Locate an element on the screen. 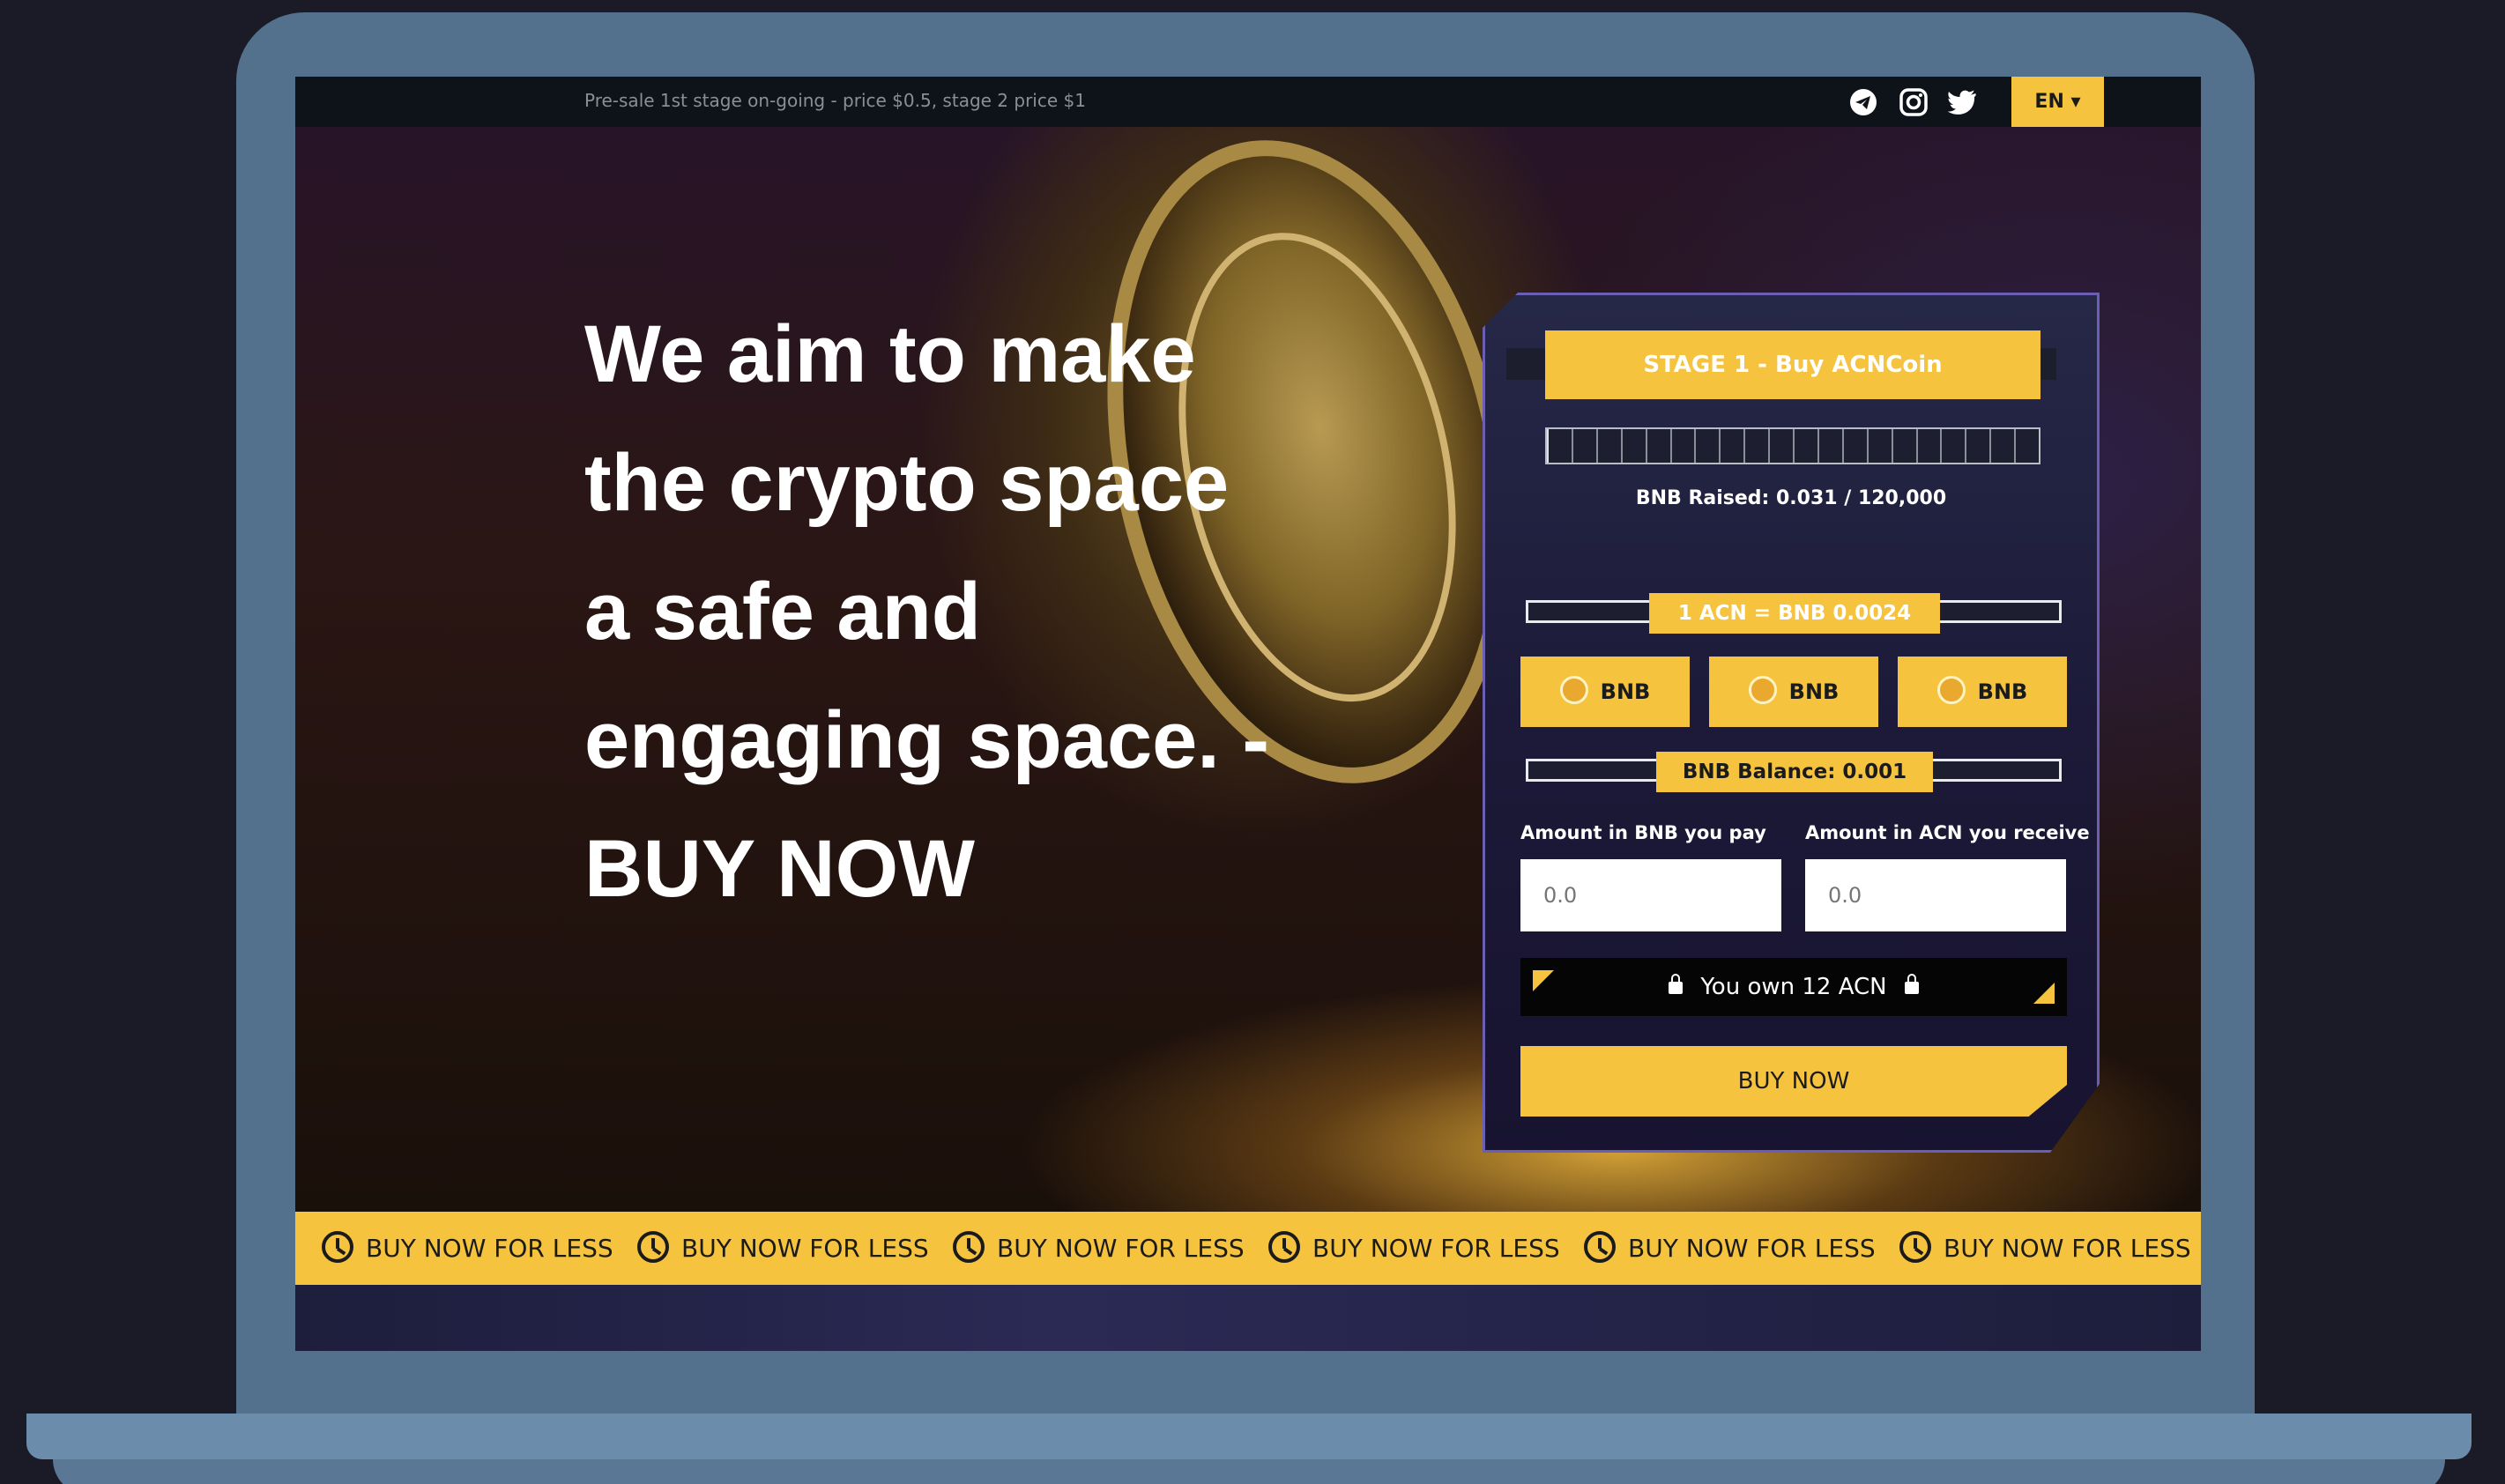 The image size is (2505, 1484). headline-line: a safe and is located at coordinates (782, 612).